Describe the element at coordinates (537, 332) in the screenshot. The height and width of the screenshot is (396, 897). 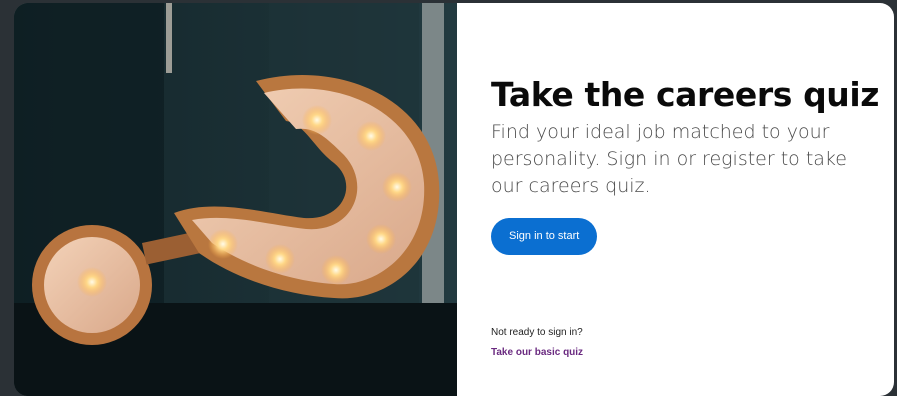
I see `not-ready-text: Not ready to sign in?` at that location.